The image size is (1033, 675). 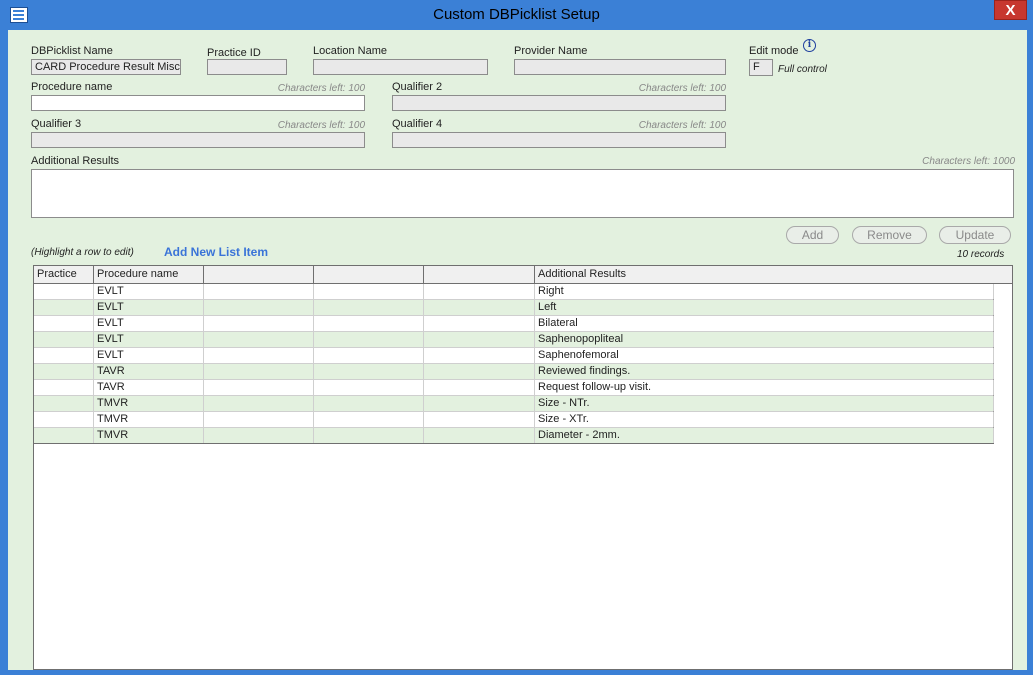 I want to click on table-row: EVLT Right, so click(x=514, y=292).